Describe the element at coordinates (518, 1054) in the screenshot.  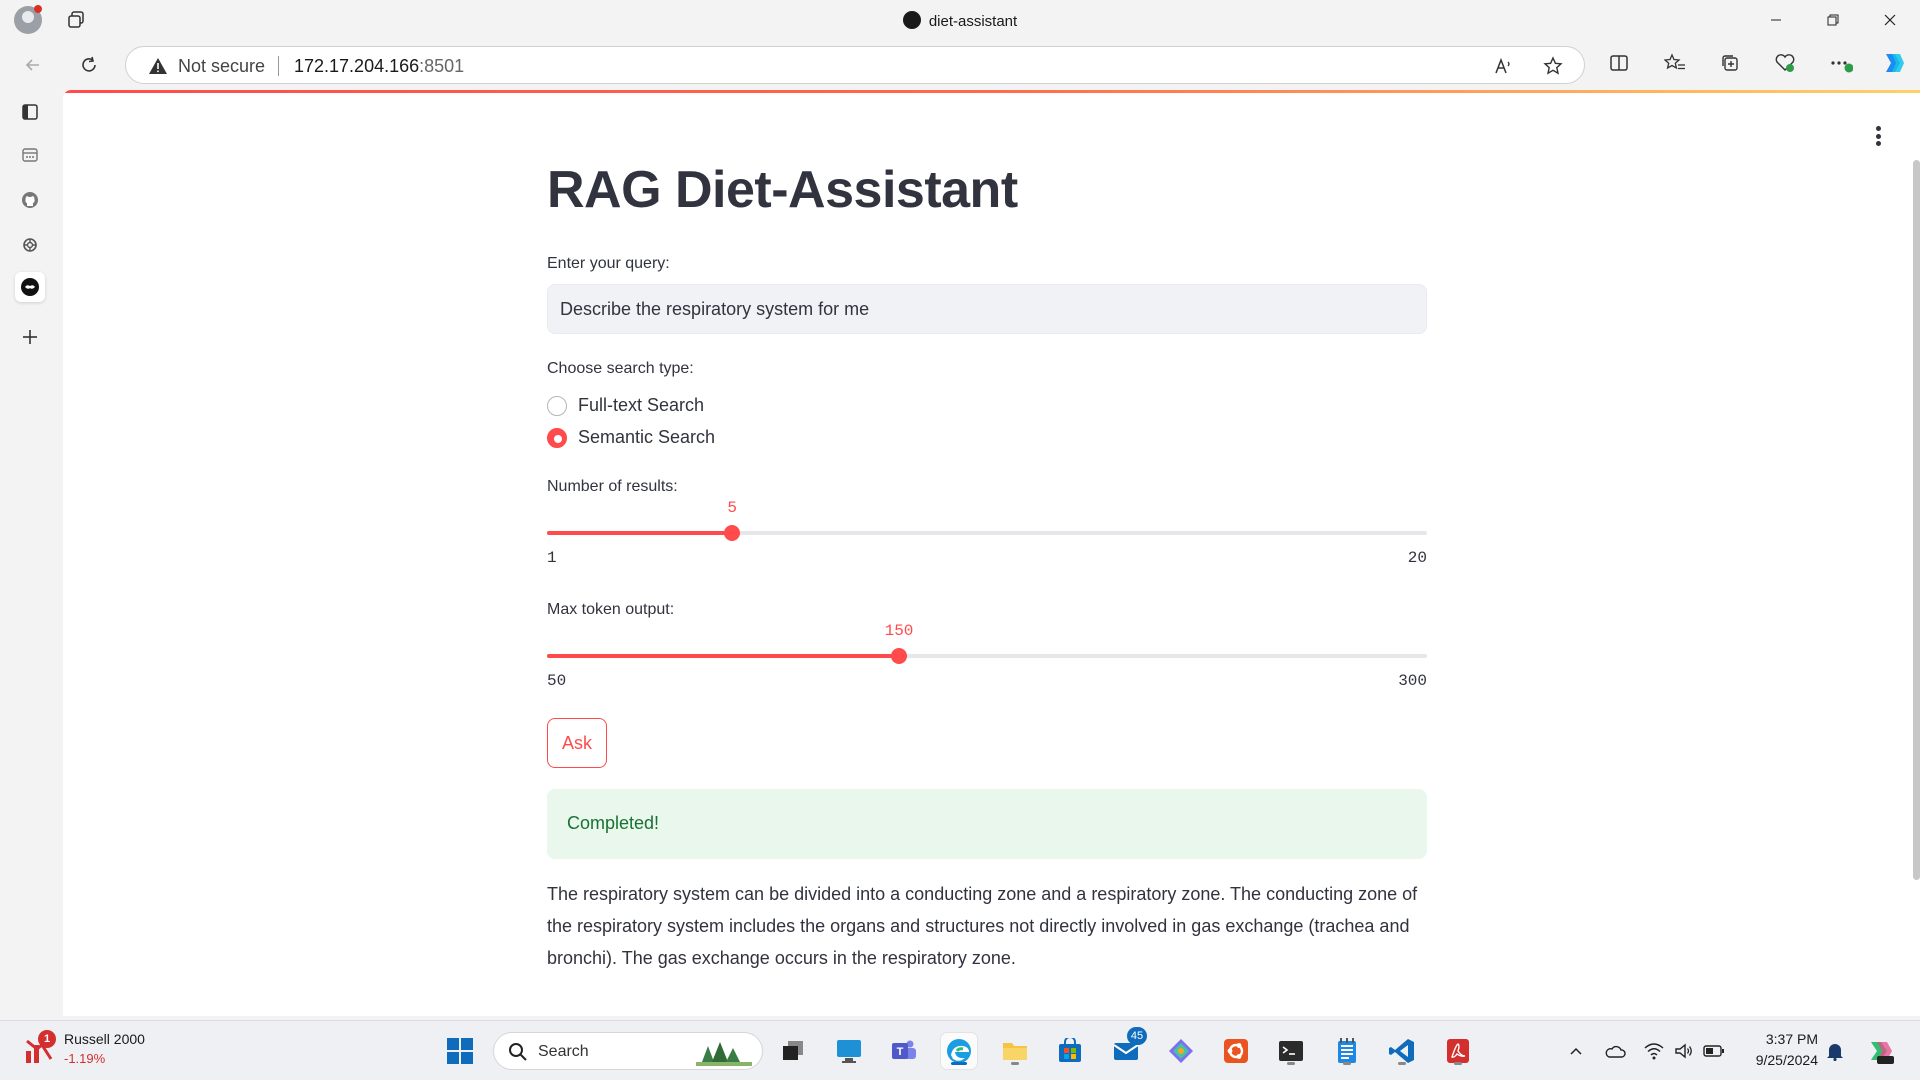
I see `search-icon` at that location.